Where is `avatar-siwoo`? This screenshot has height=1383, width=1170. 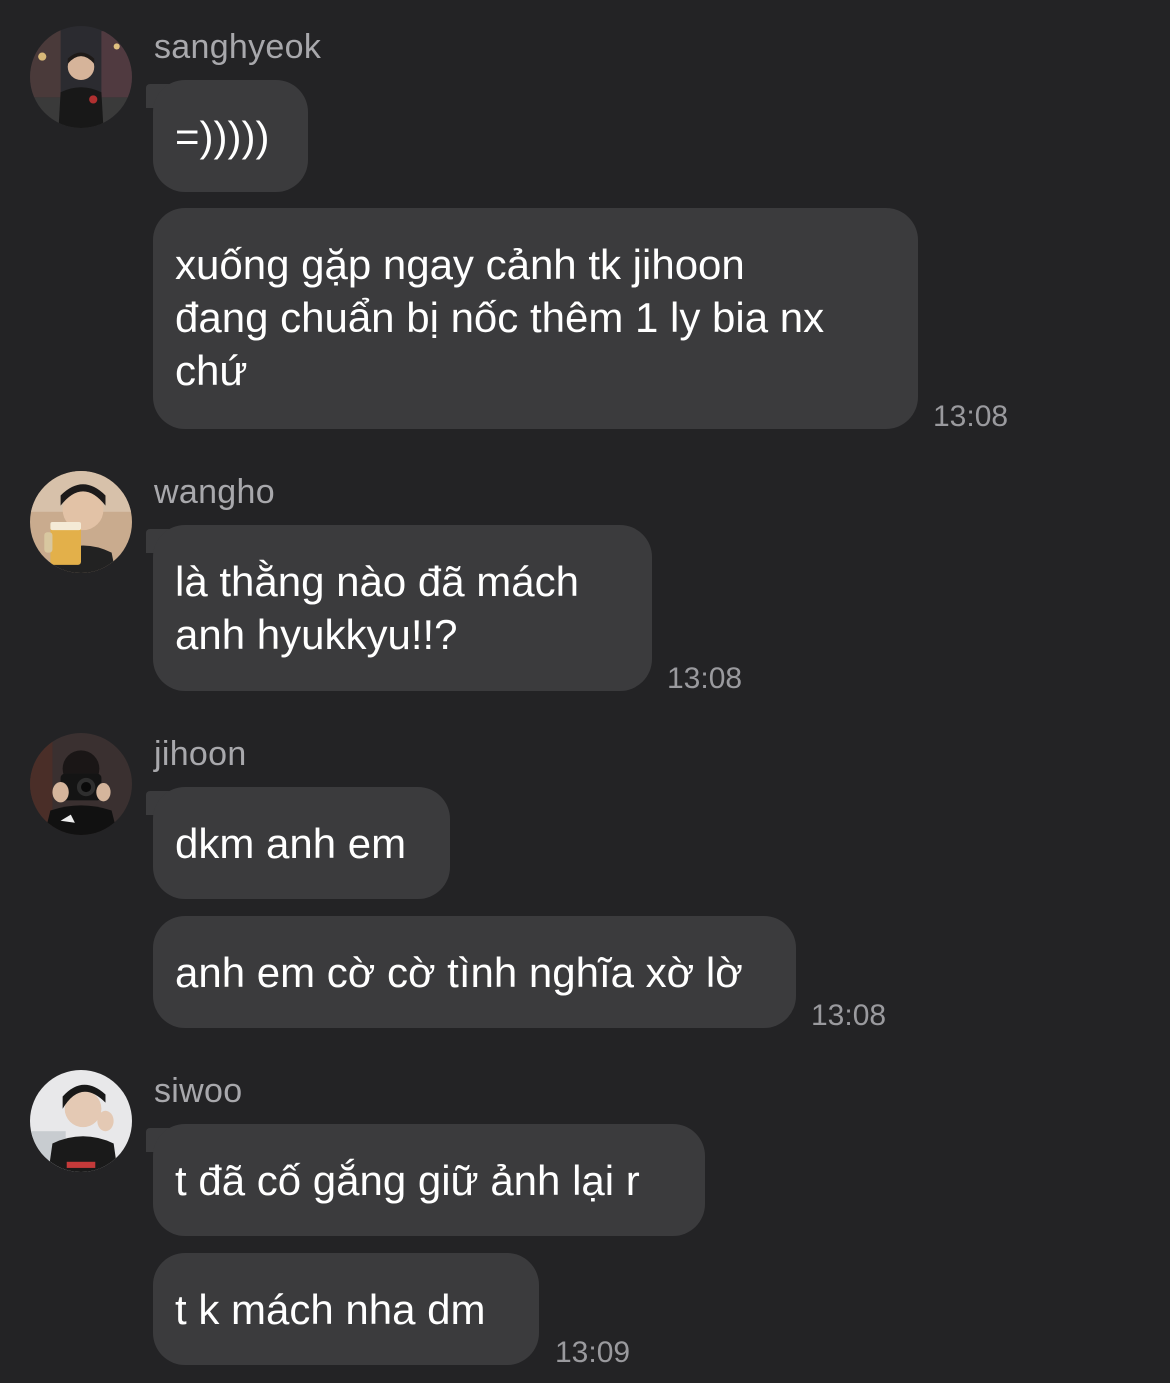
avatar-siwoo is located at coordinates (81, 1121).